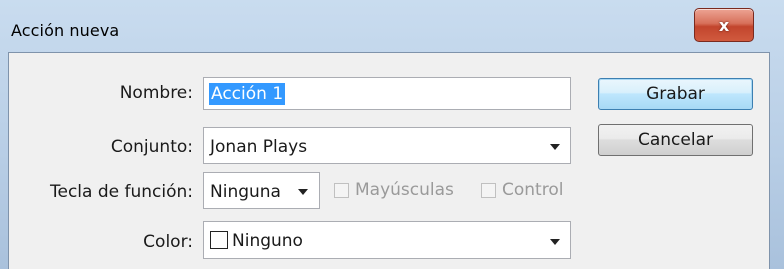 The height and width of the screenshot is (269, 784). Describe the element at coordinates (247, 94) in the screenshot. I see `name-input-value: Acción 1` at that location.